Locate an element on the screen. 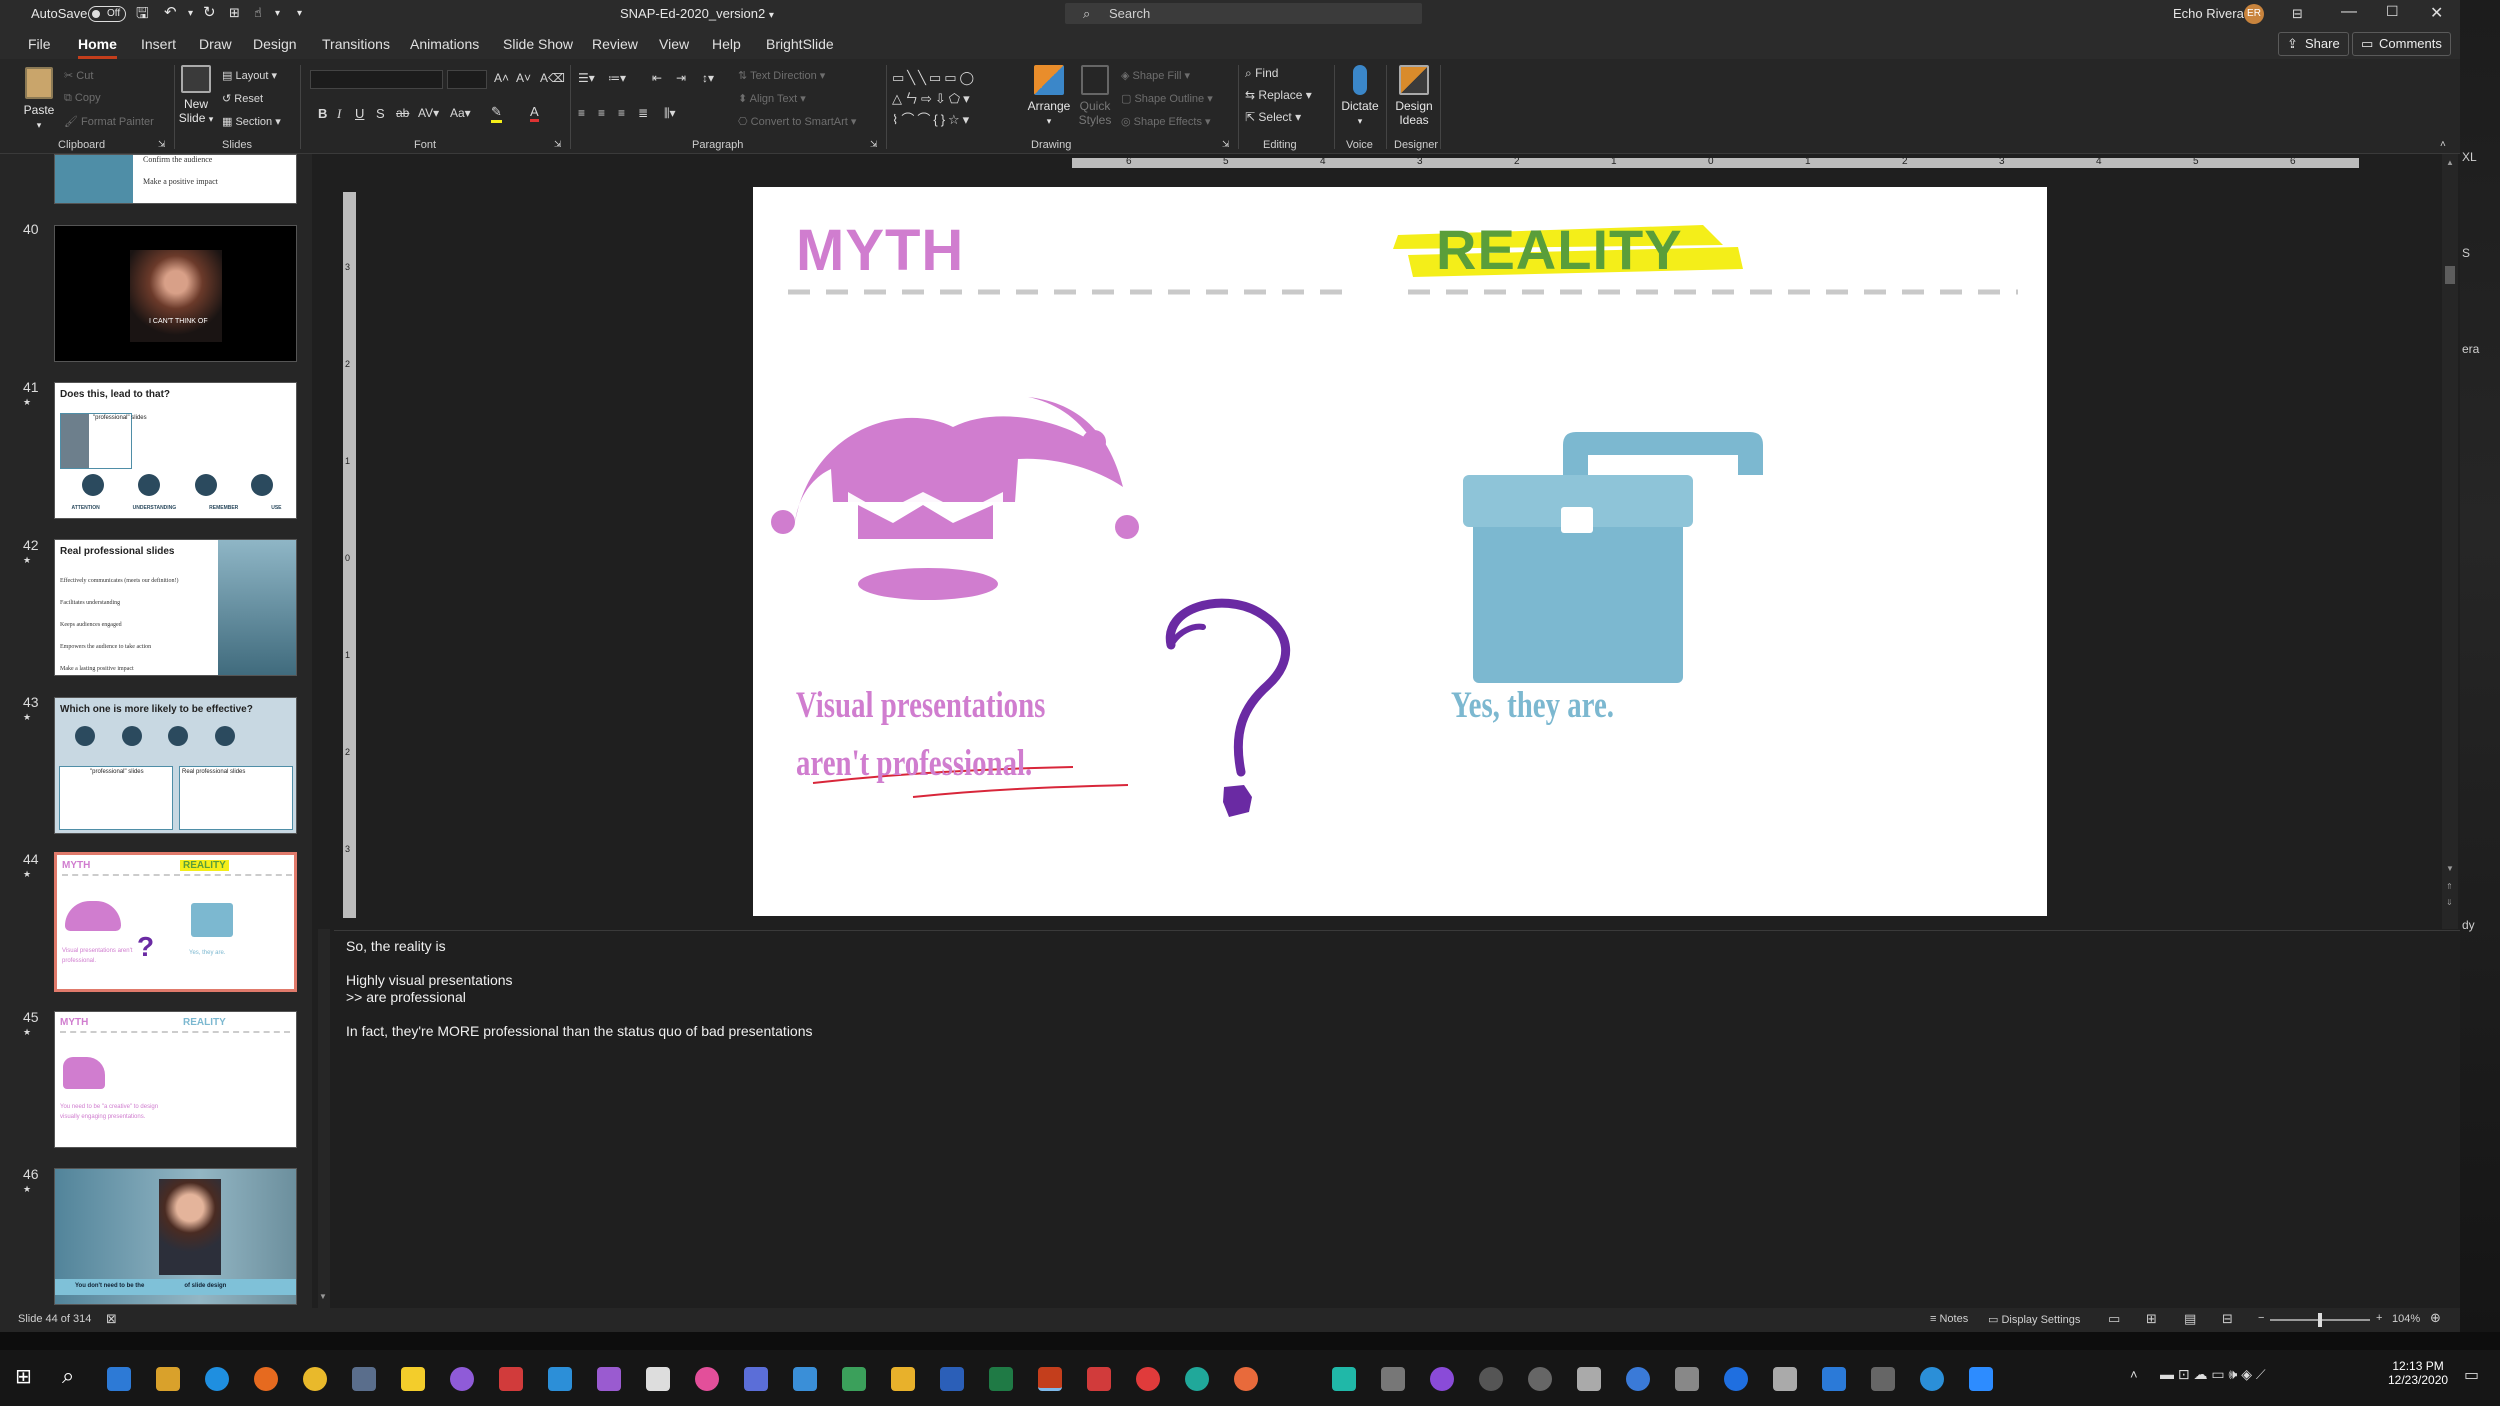  accessibility-icon: ⊠ is located at coordinates (111, 1319).